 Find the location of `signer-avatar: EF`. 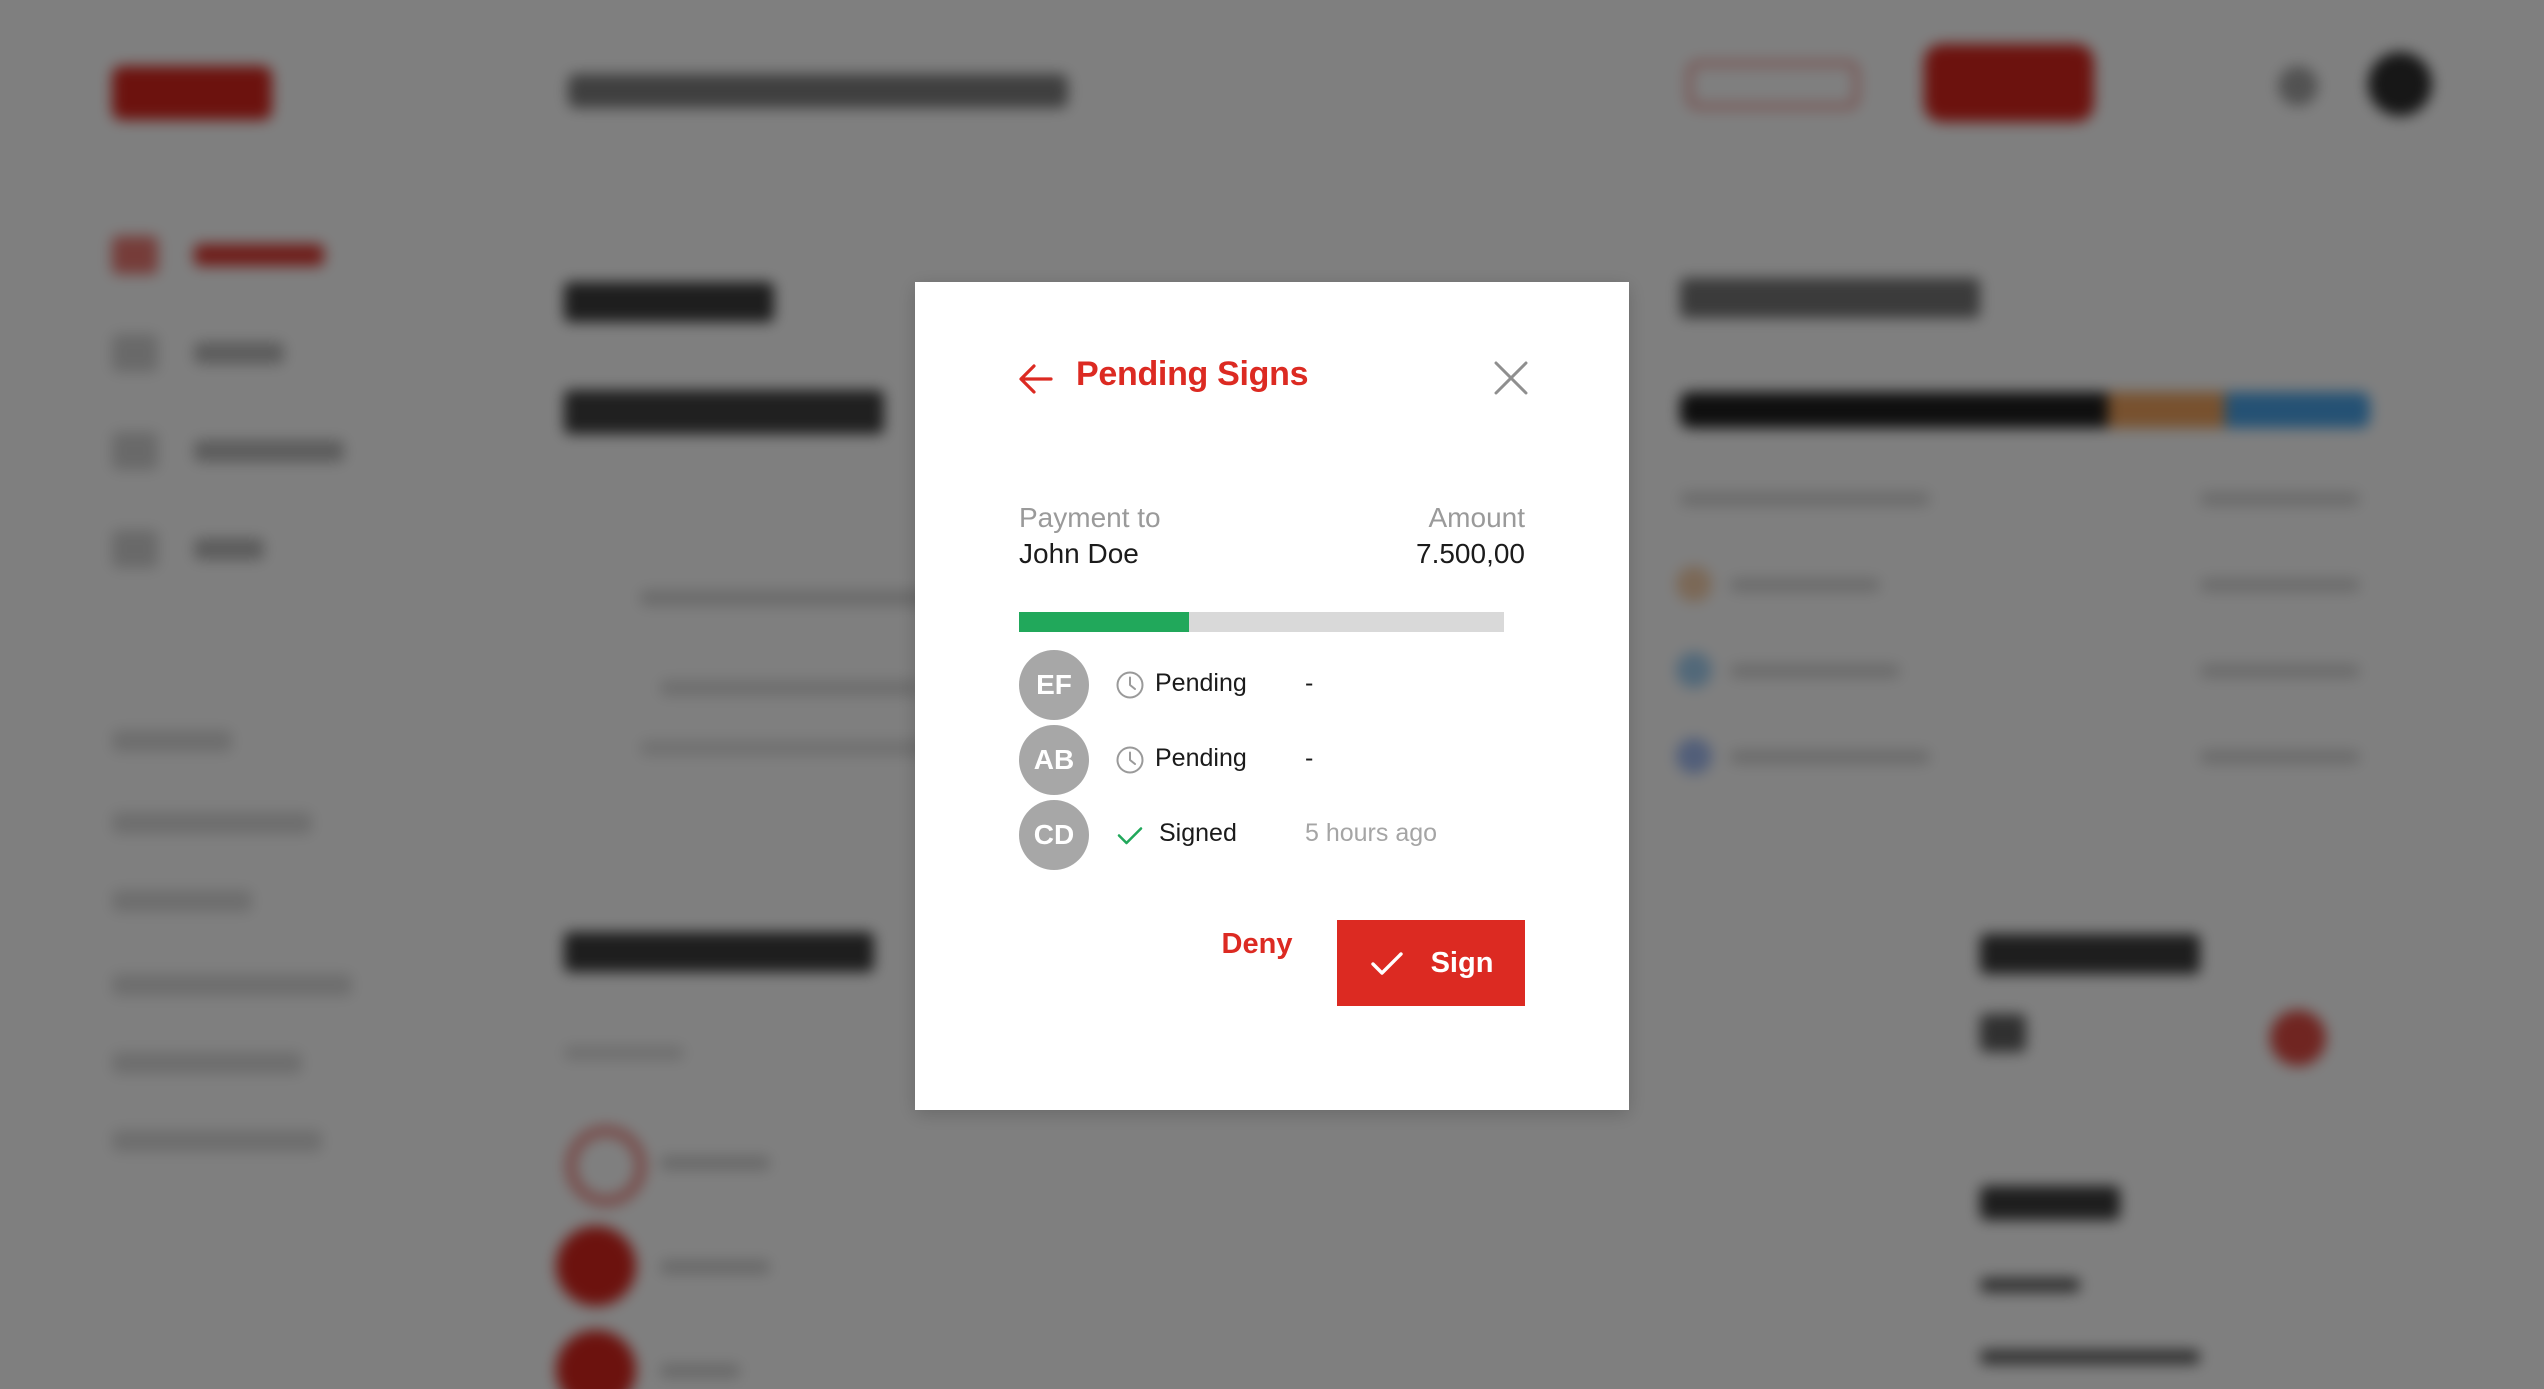

signer-avatar: EF is located at coordinates (1054, 685).